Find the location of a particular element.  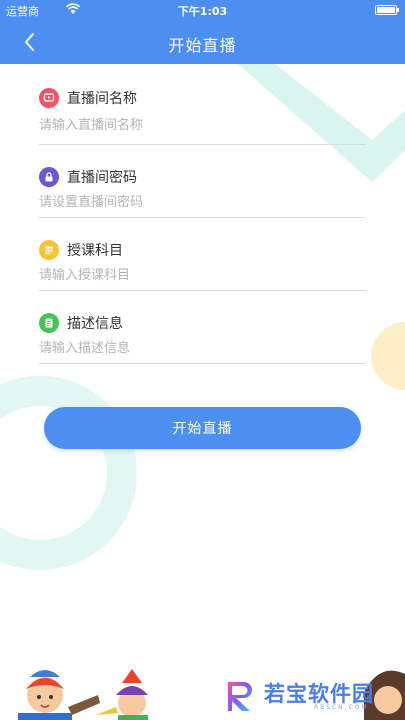

page-title: 开始直播 is located at coordinates (202, 45).